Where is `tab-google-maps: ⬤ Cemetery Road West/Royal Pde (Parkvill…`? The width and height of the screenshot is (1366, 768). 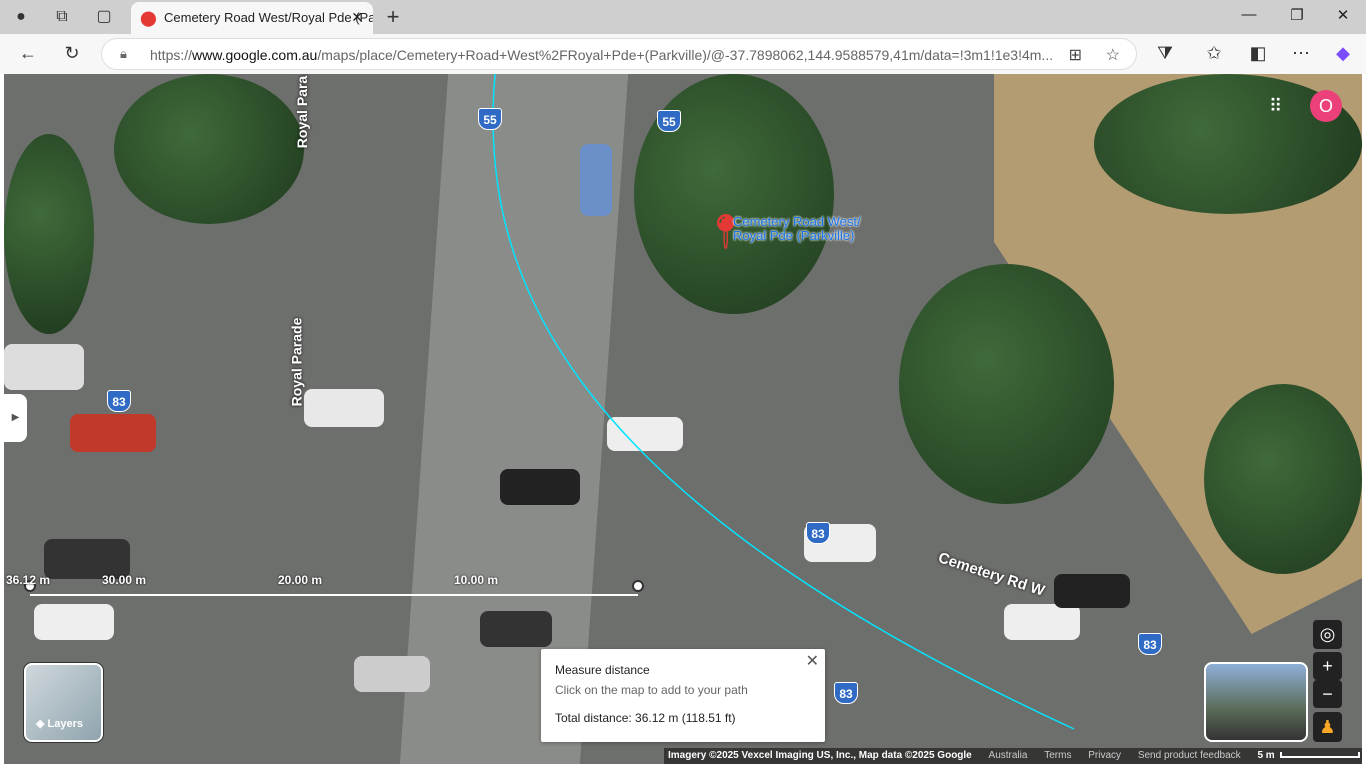
tab-google-maps: ⬤ Cemetery Road West/Royal Pde (Parkvill… is located at coordinates (252, 18).